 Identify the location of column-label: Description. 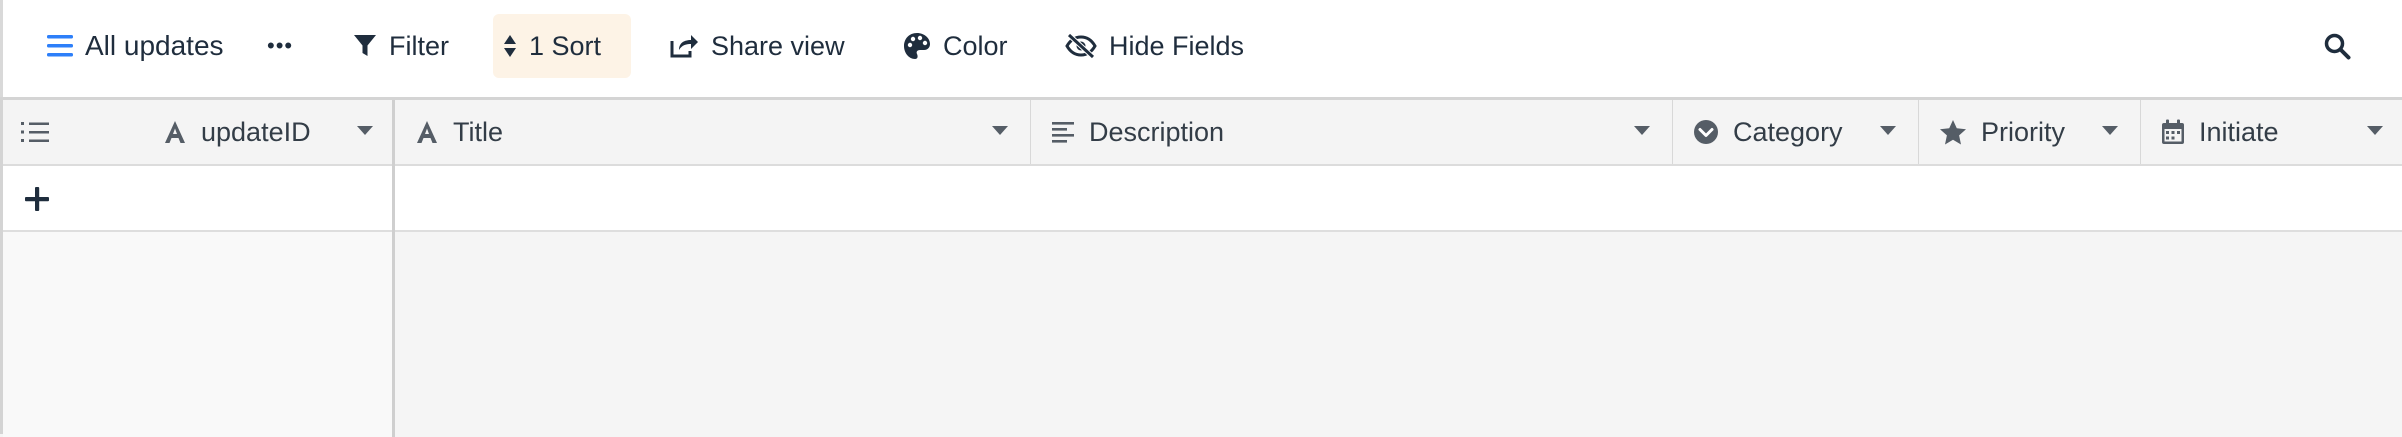
(1157, 131).